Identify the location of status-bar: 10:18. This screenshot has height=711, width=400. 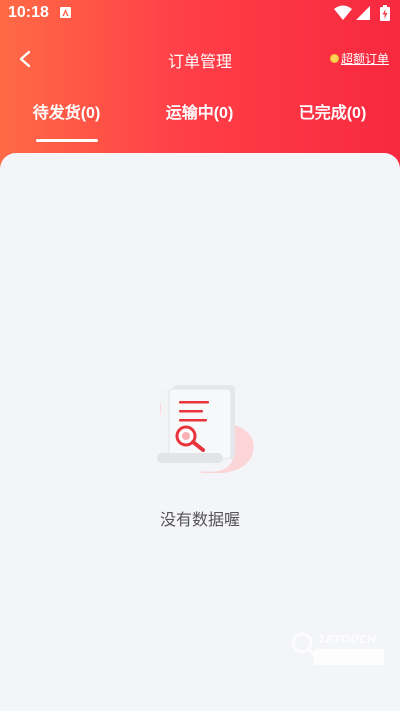
(200, 14).